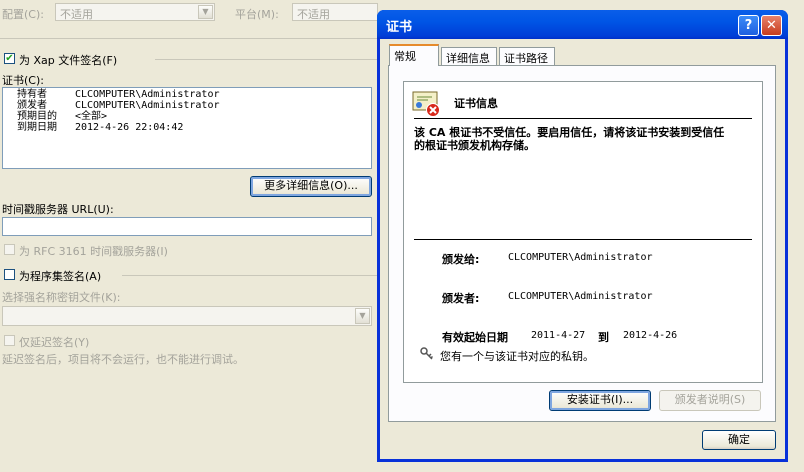 The image size is (804, 472). Describe the element at coordinates (187, 226) in the screenshot. I see `timestamp-url-input` at that location.